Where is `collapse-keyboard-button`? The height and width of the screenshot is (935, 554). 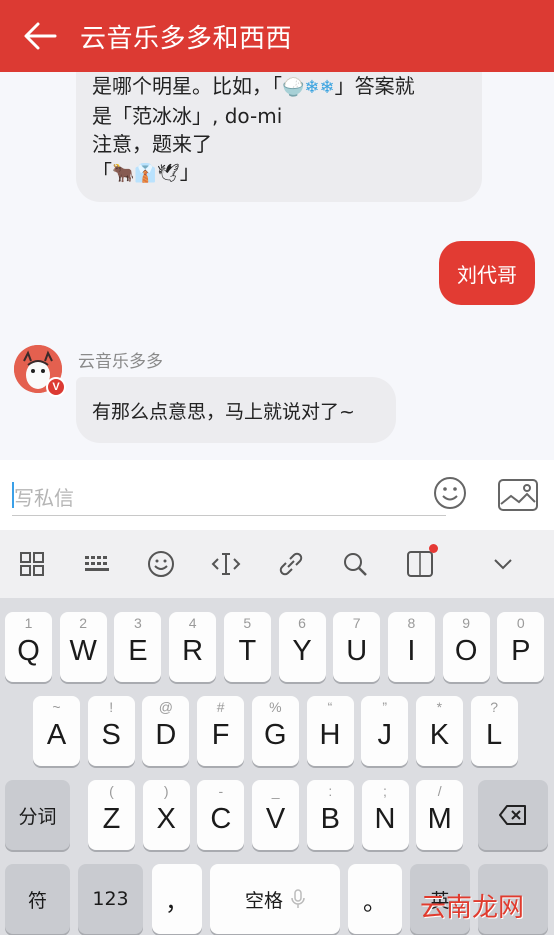
collapse-keyboard-button is located at coordinates (503, 564).